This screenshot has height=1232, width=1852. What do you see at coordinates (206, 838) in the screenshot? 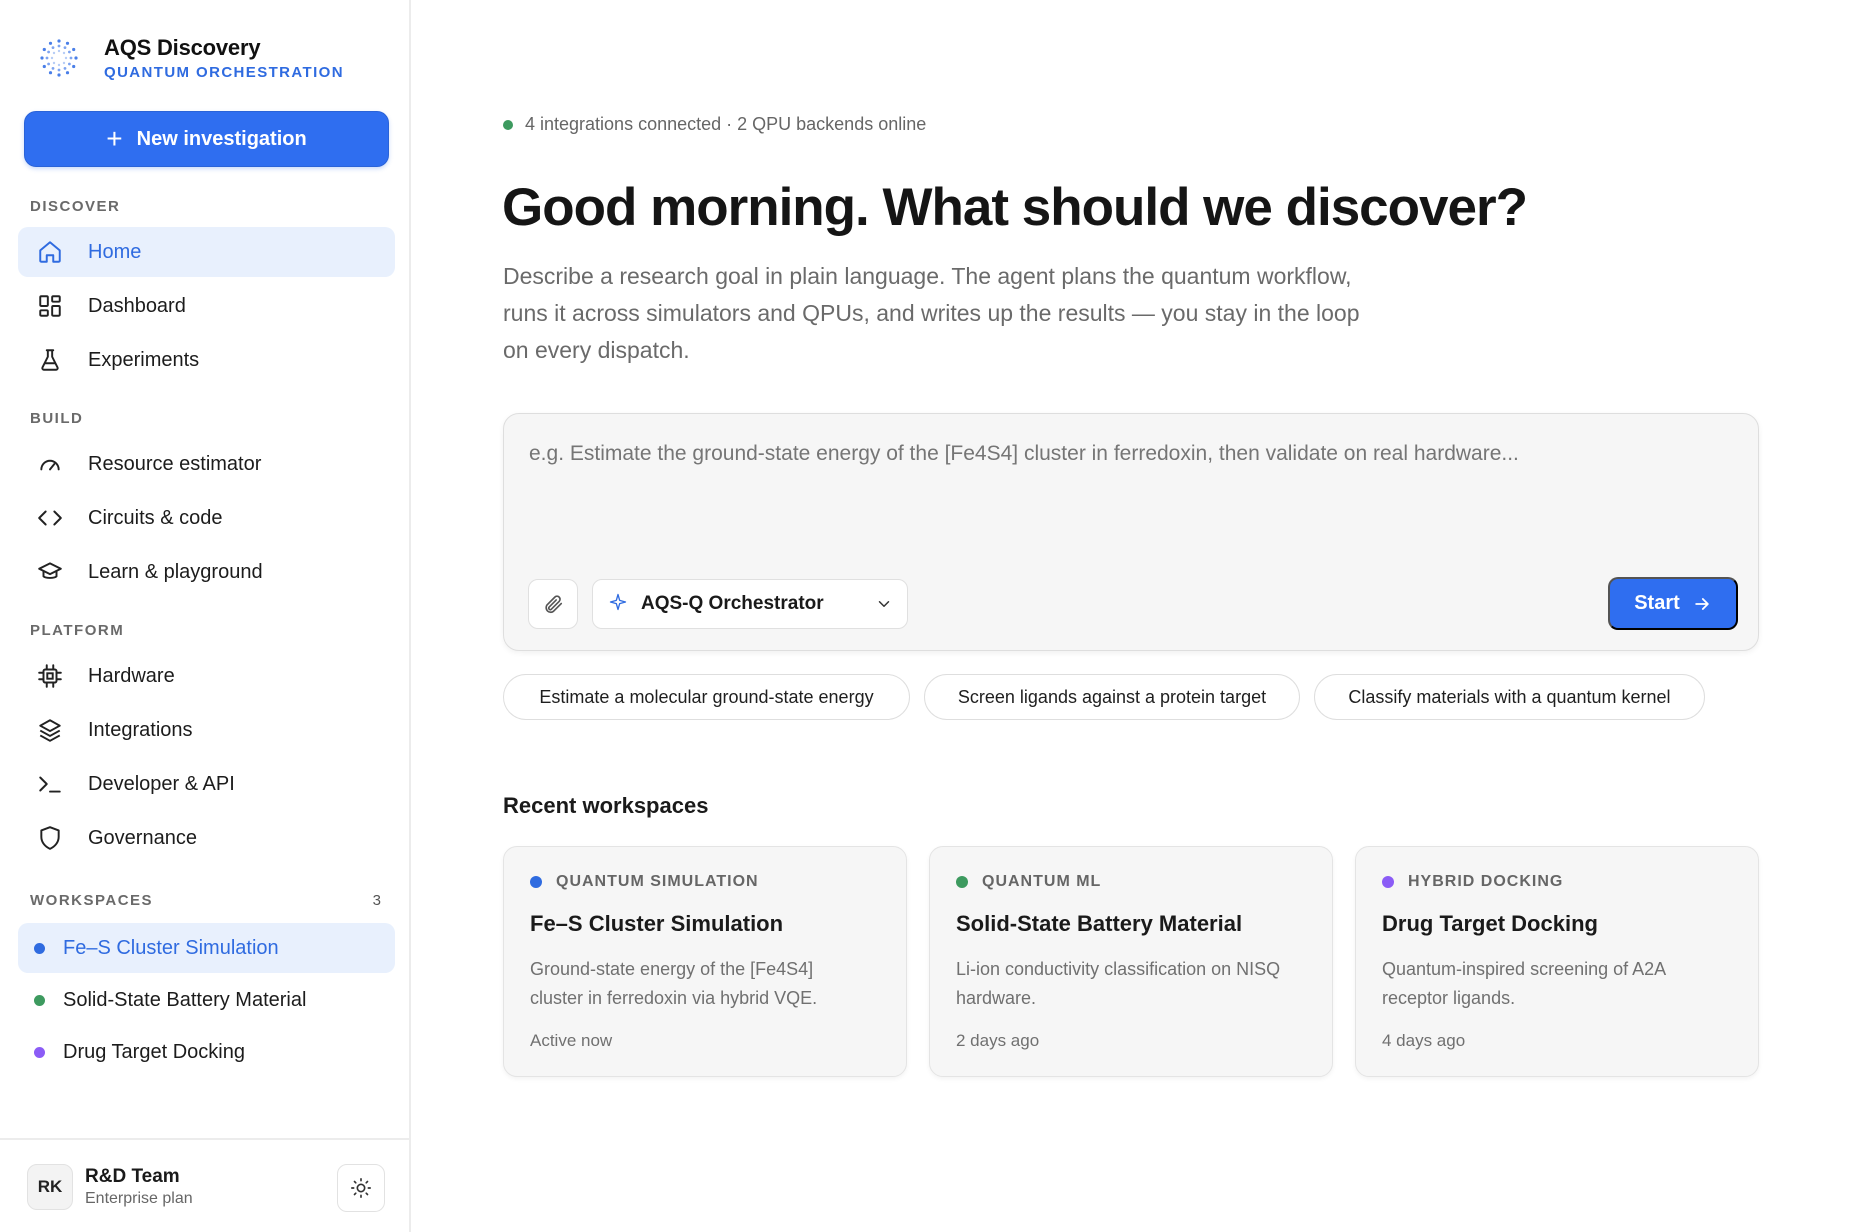
I see `sidebar-item-governance: Governance` at bounding box center [206, 838].